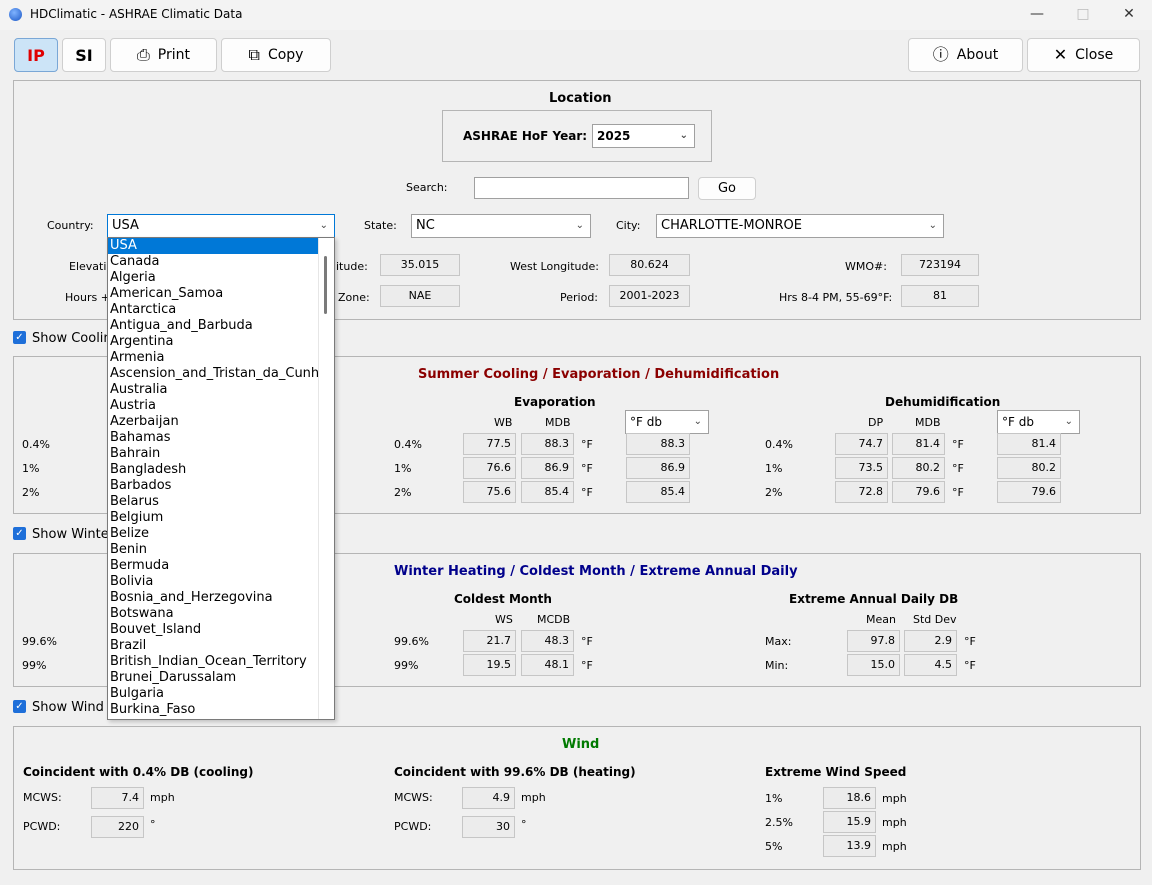  What do you see at coordinates (581, 188) in the screenshot?
I see `search-input` at bounding box center [581, 188].